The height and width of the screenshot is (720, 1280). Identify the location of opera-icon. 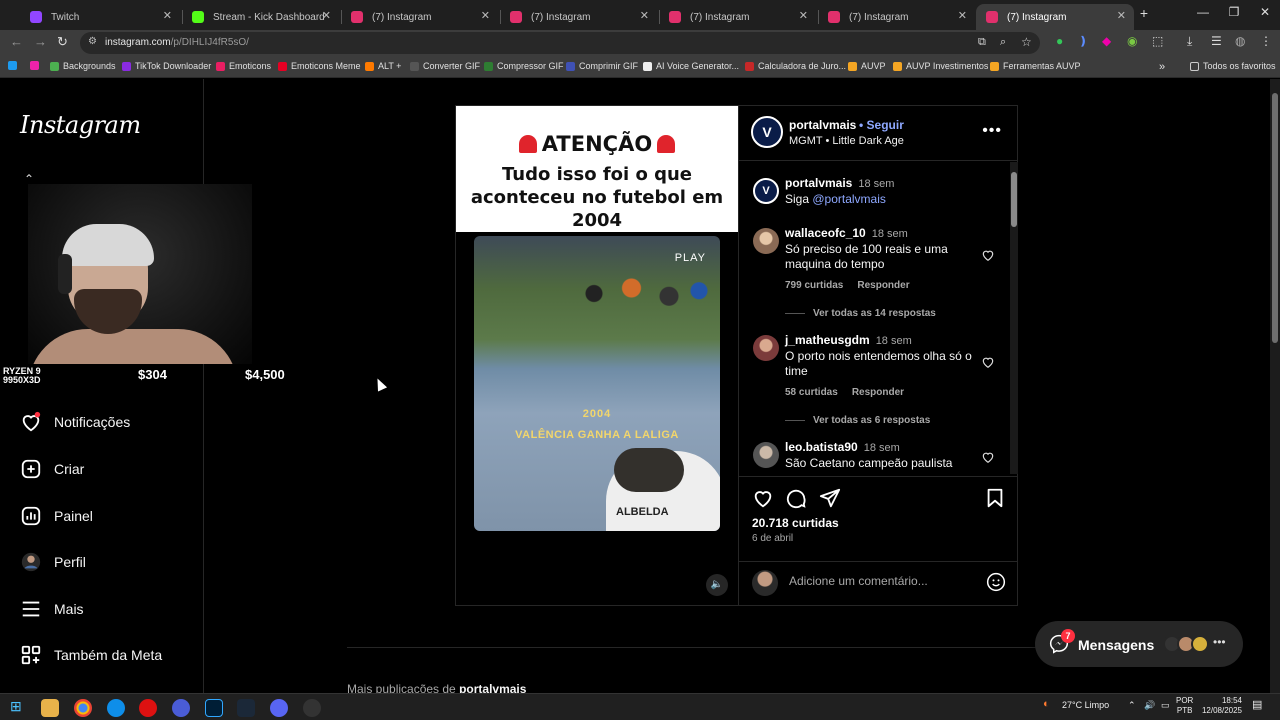
(148, 708).